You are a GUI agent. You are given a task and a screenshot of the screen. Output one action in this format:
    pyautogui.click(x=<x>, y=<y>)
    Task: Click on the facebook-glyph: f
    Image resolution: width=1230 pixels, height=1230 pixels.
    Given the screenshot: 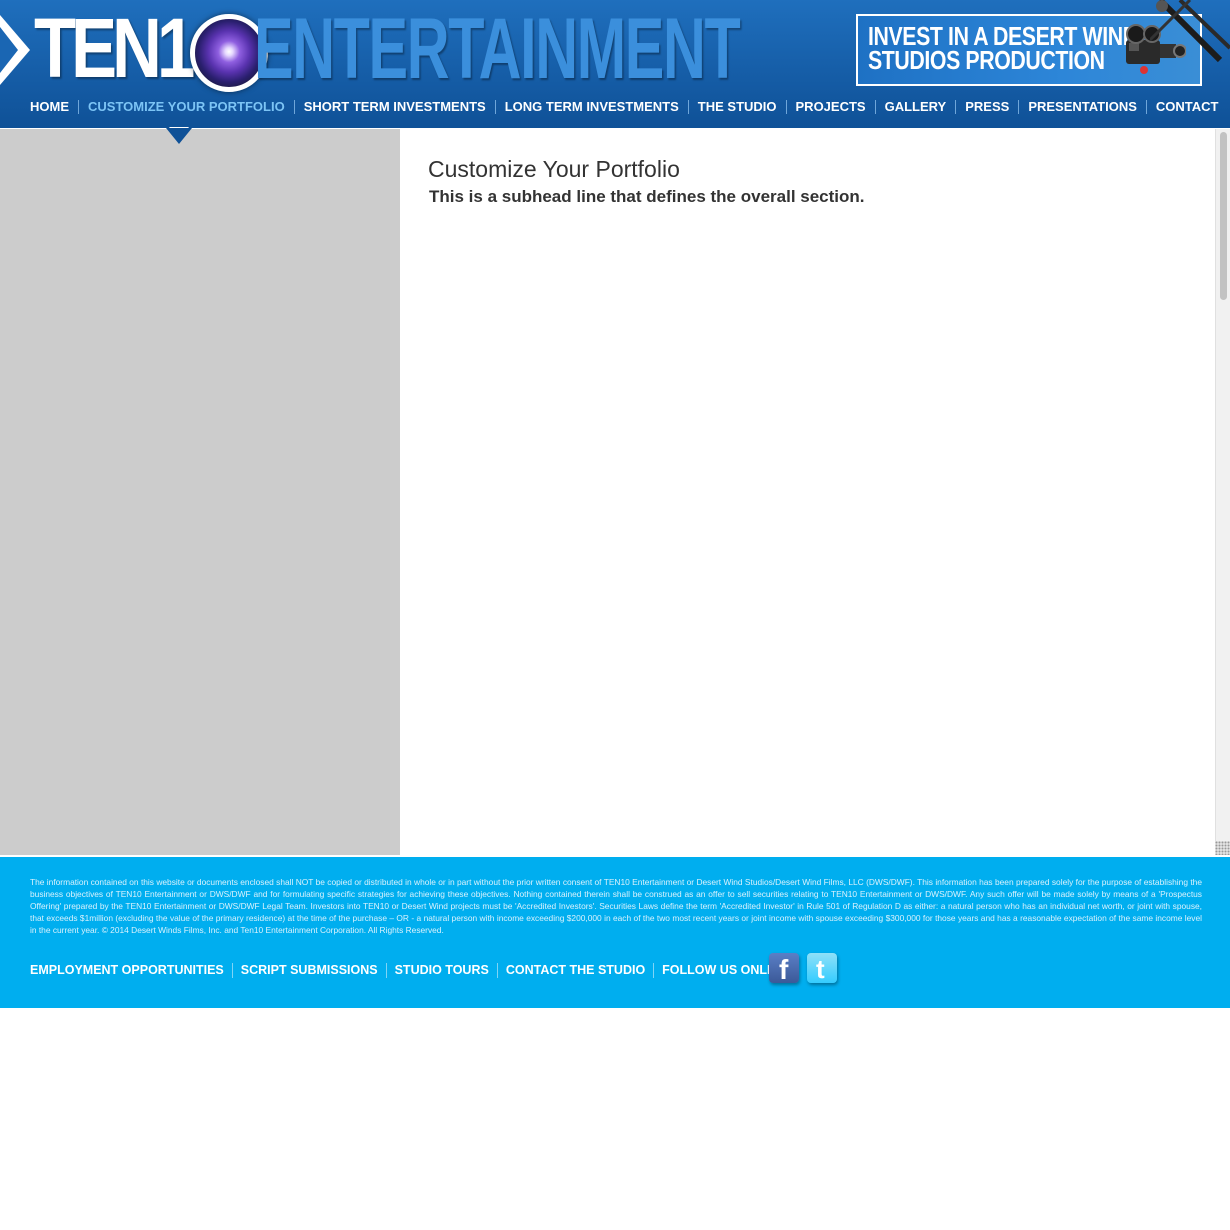 What is the action you would take?
    pyautogui.click(x=784, y=969)
    